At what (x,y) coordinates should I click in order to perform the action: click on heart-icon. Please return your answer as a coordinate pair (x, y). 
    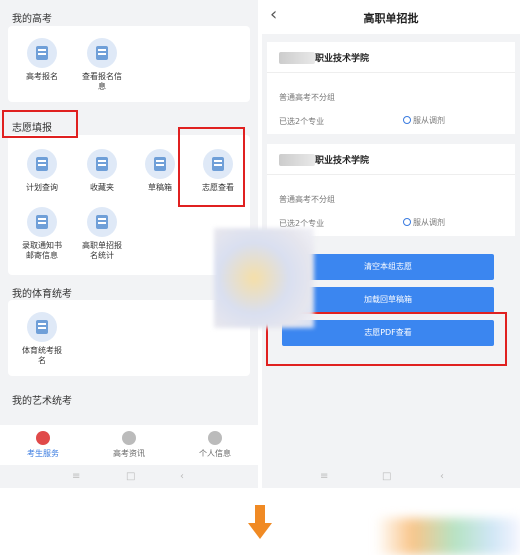
    Looking at the image, I should click on (43, 438).